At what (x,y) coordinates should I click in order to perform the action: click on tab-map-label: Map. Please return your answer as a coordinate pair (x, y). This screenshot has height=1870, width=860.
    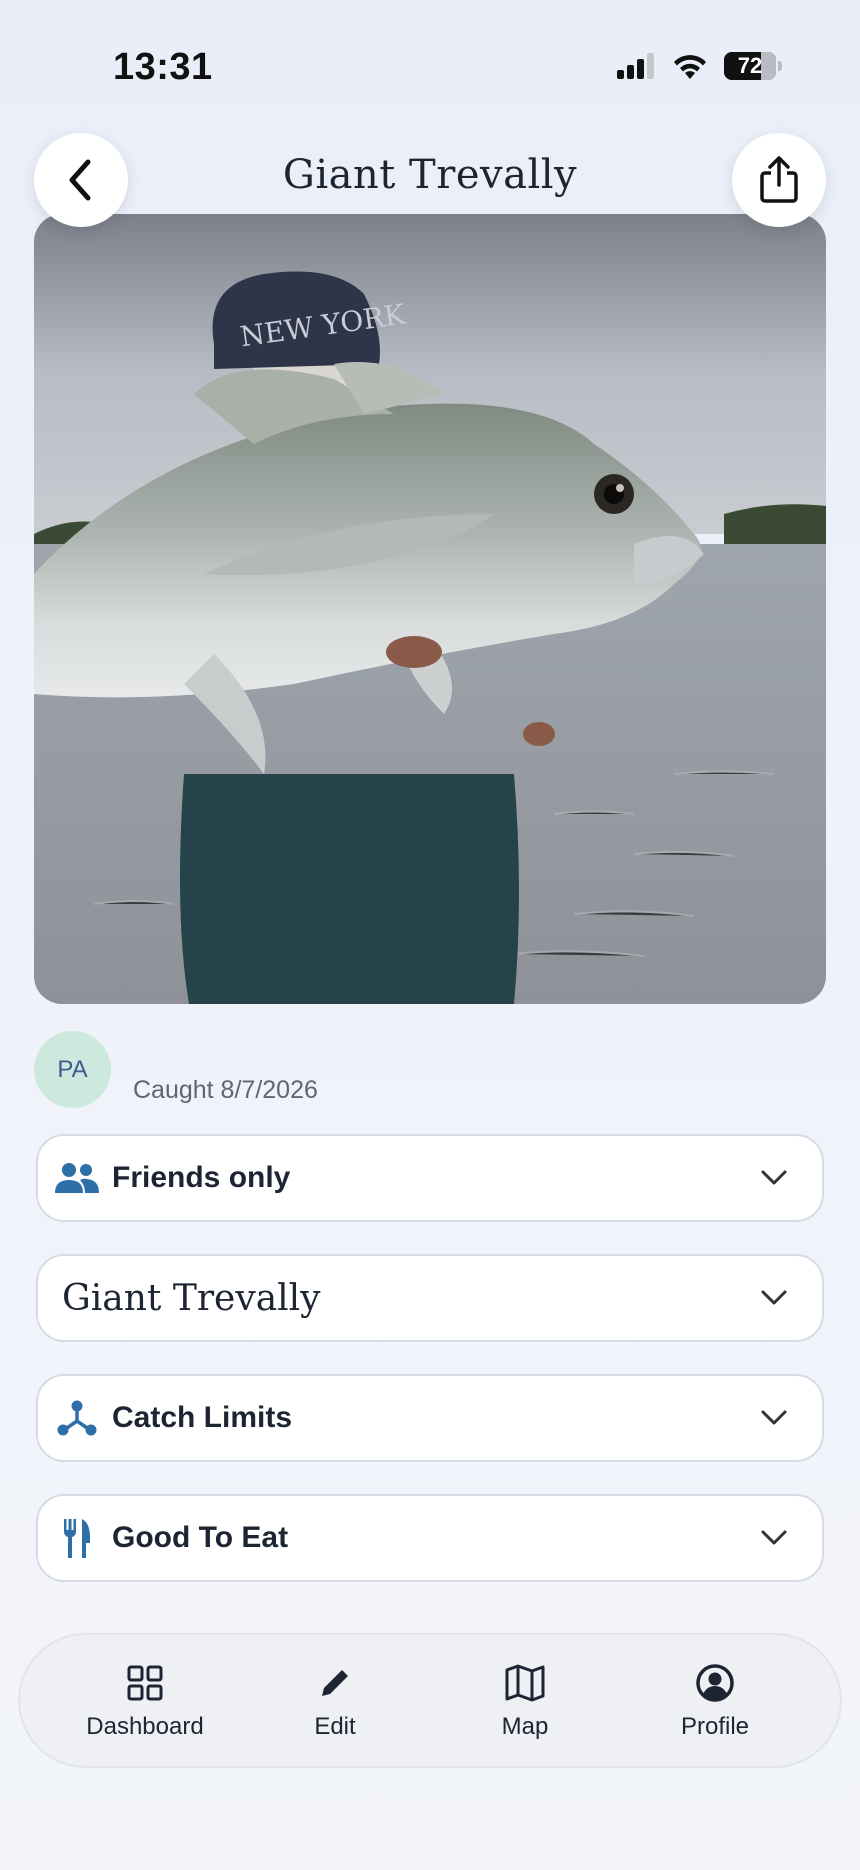
    Looking at the image, I should click on (525, 1726).